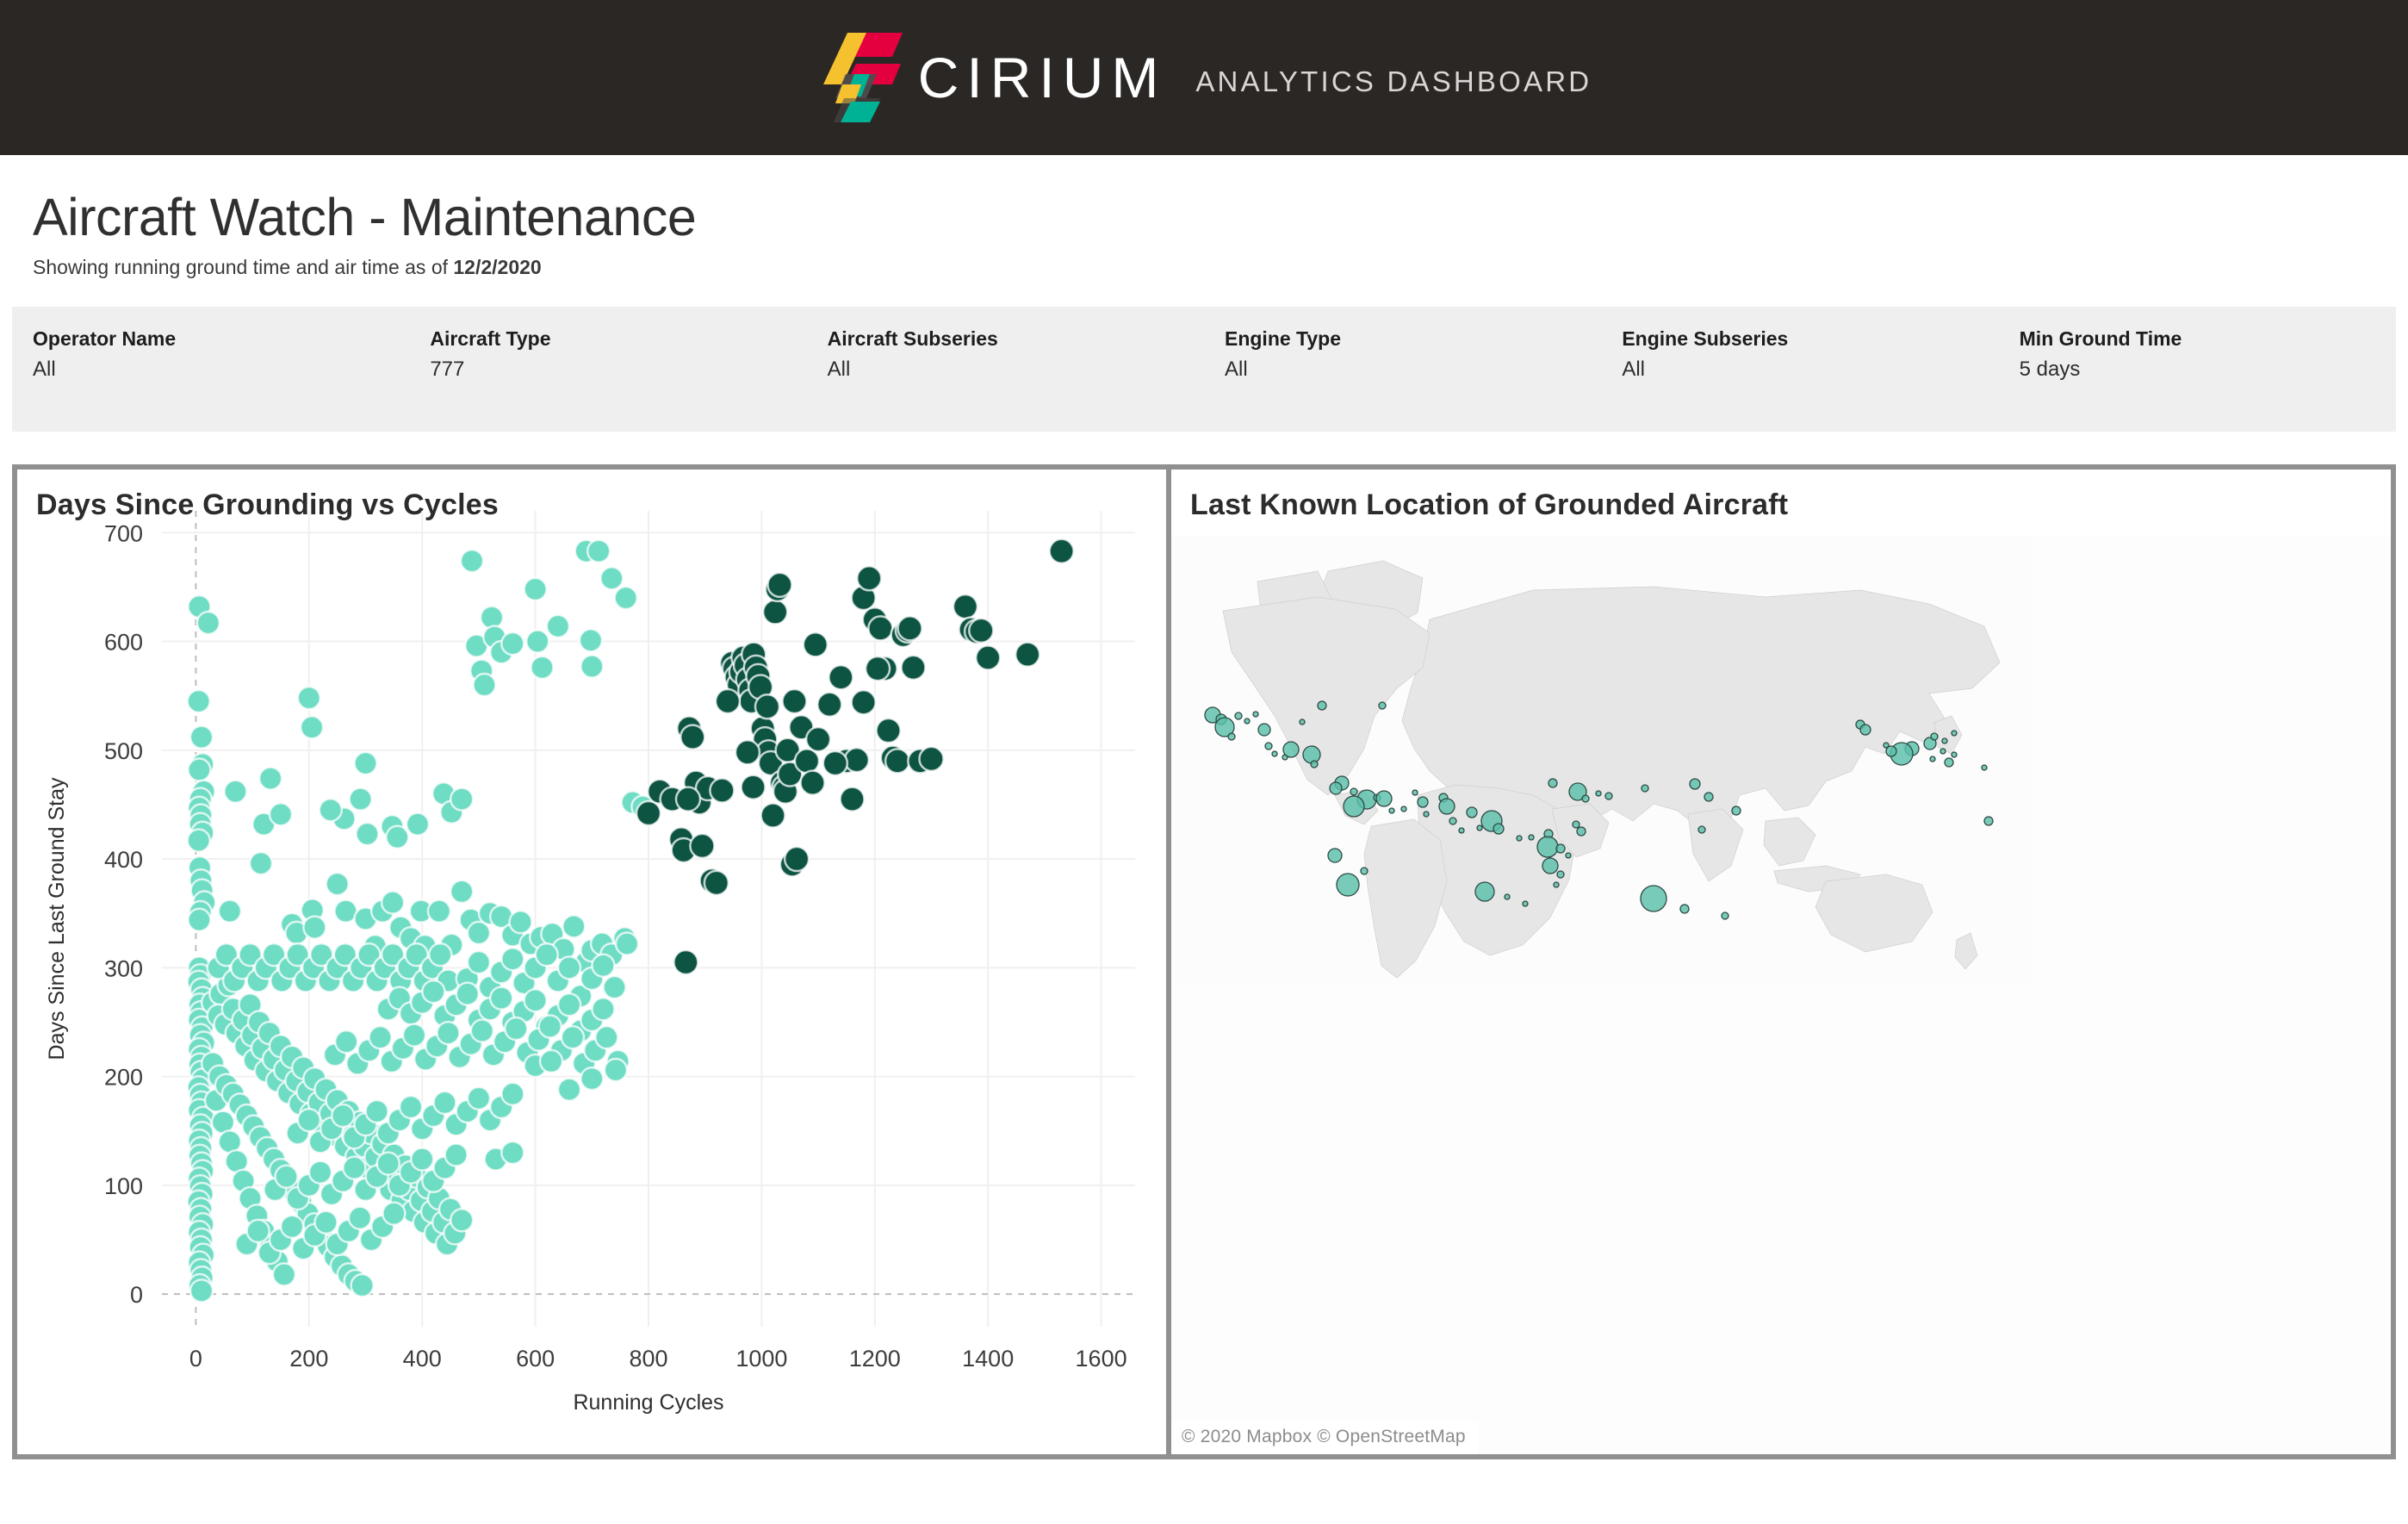 The width and height of the screenshot is (2408, 1524). I want to click on svg-text: Days Since Last Ground Stay, so click(57, 918).